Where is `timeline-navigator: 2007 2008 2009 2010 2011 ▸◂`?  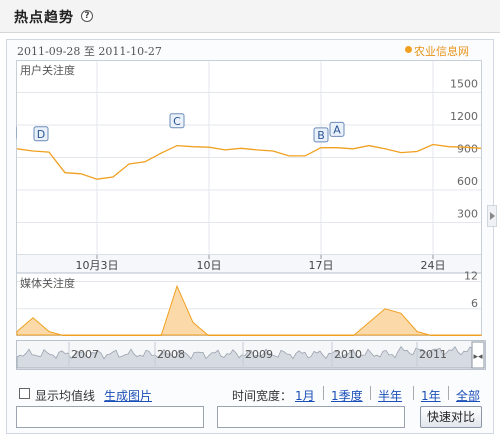 timeline-navigator: 2007 2008 2009 2010 2011 ▸◂ is located at coordinates (251, 355).